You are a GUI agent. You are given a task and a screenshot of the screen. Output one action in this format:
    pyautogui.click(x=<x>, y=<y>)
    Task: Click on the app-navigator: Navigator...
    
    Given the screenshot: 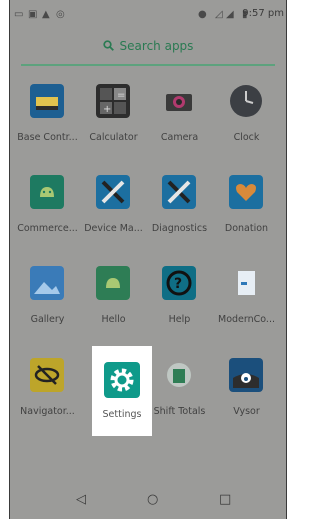 What is the action you would take?
    pyautogui.click(x=47, y=403)
    